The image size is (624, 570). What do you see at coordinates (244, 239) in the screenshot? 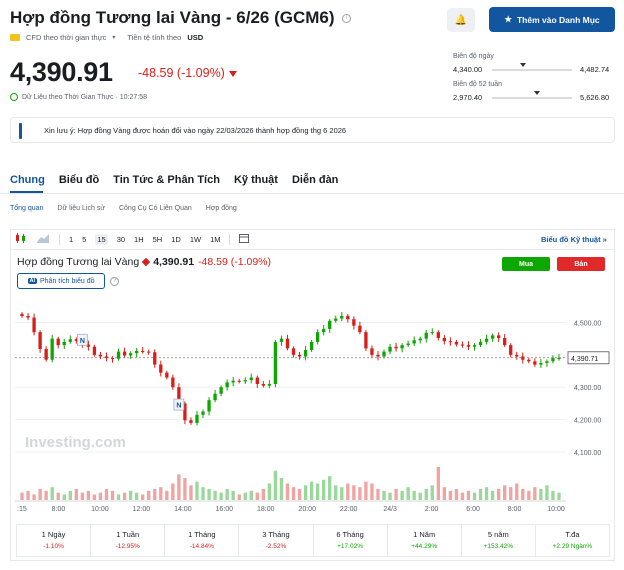
I see `calendar-icon` at bounding box center [244, 239].